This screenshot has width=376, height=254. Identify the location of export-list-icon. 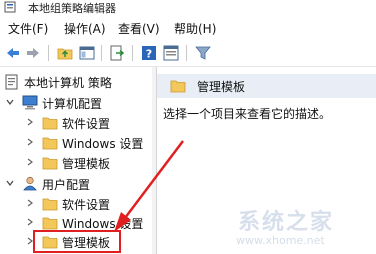
(117, 53).